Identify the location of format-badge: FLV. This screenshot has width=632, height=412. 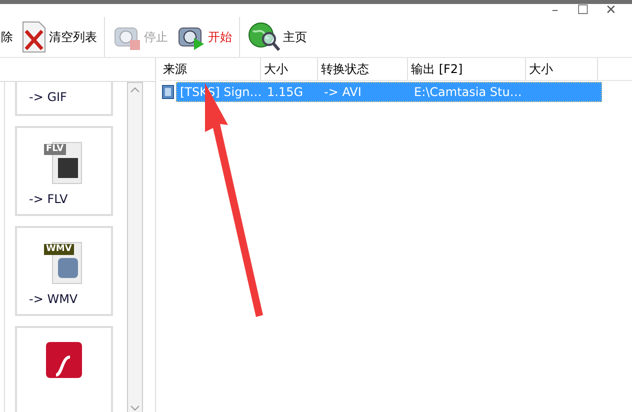
(55, 149).